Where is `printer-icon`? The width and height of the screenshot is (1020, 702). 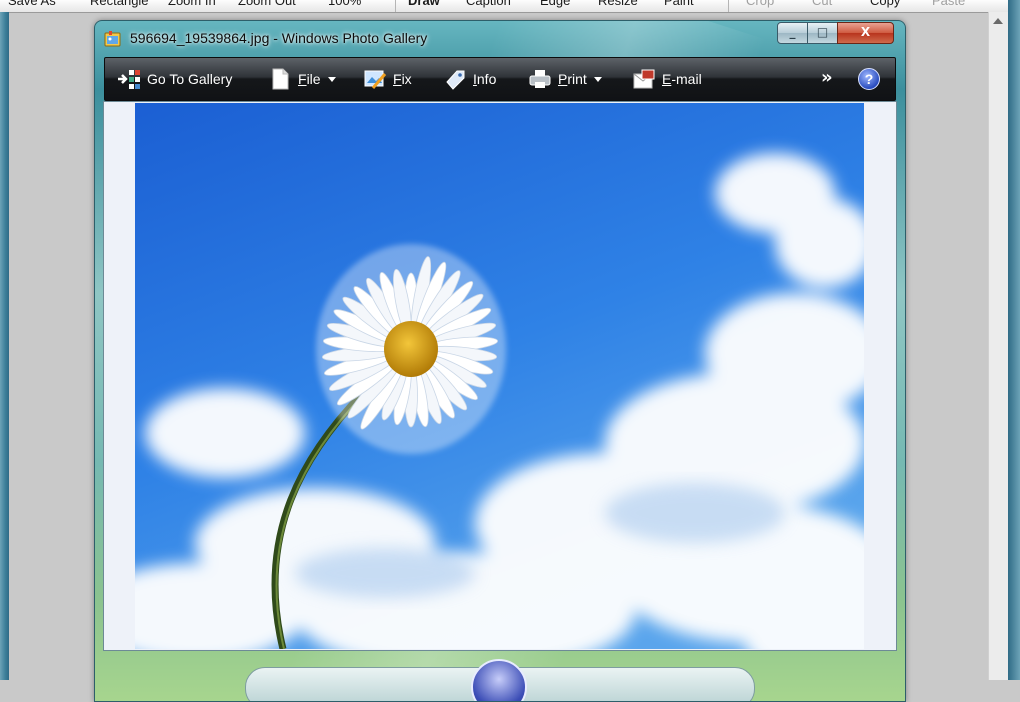
printer-icon is located at coordinates (540, 79).